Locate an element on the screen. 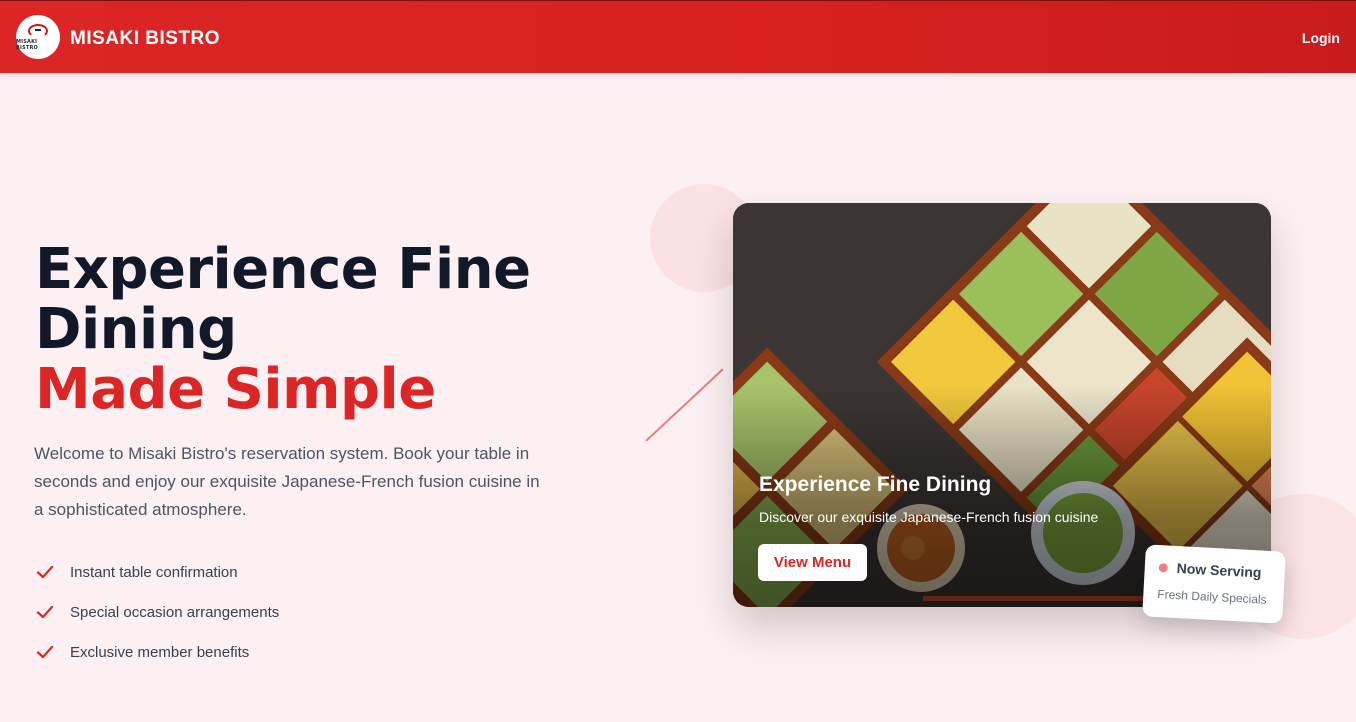  feature-label: Instant table confirmation is located at coordinates (154, 572).